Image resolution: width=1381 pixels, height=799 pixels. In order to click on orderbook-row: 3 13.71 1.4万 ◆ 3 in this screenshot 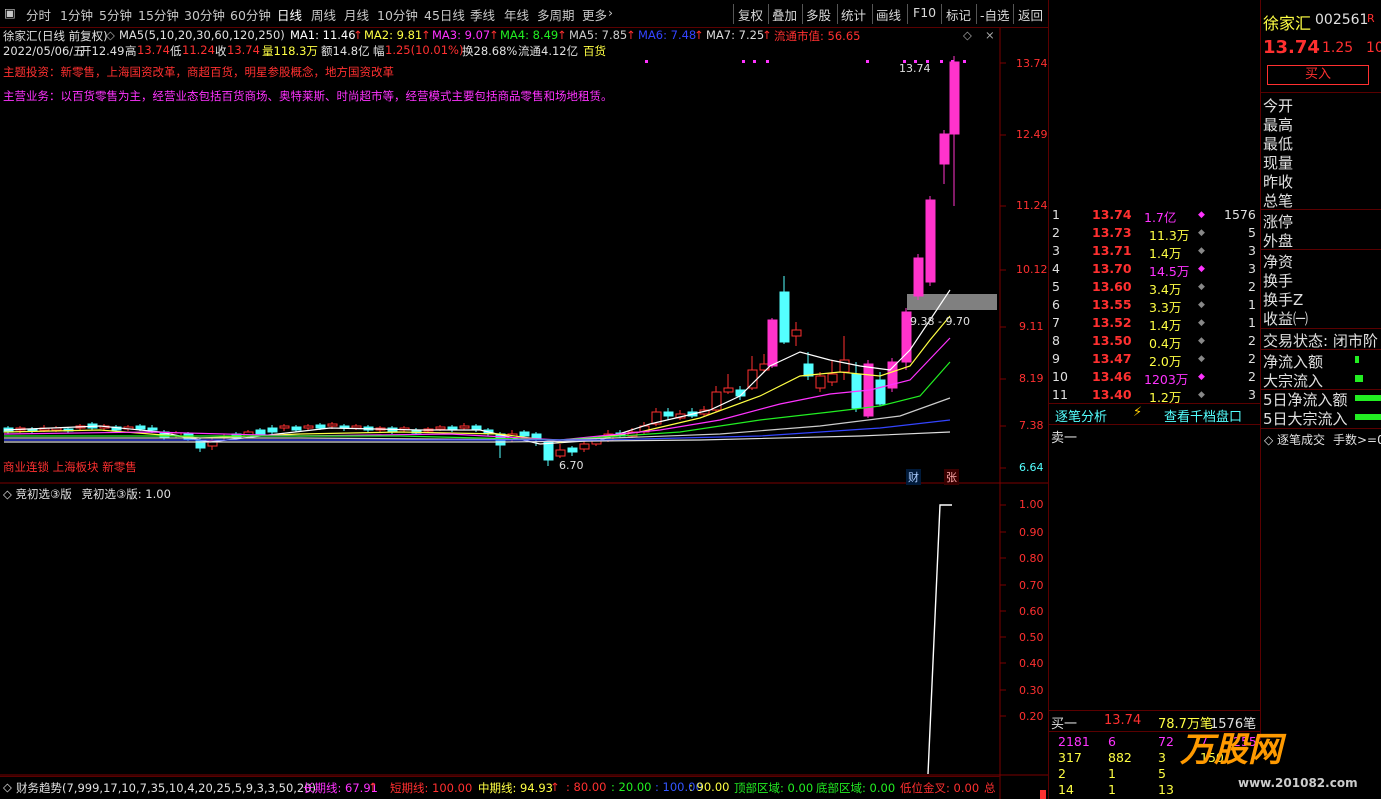, I will do `click(1156, 252)`.